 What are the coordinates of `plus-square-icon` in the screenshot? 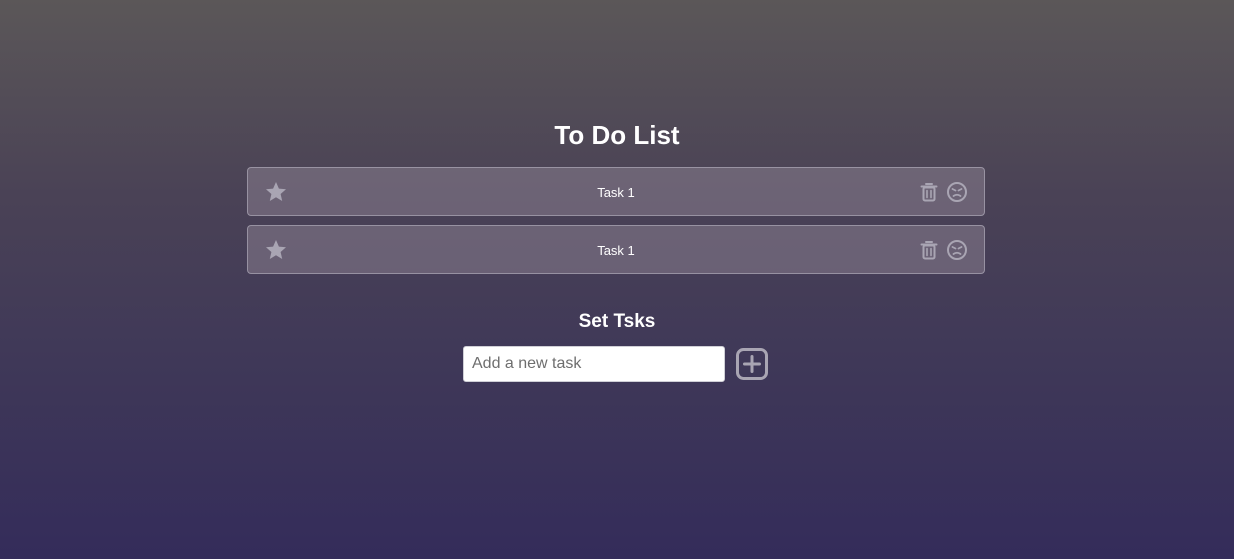 It's located at (752, 366).